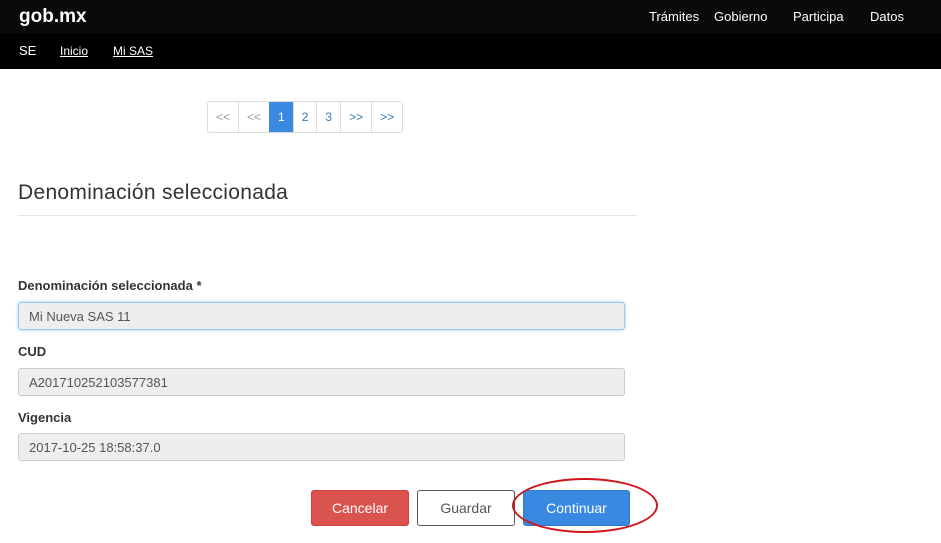  What do you see at coordinates (470, 16) in the screenshot?
I see `top-navbar: gob.mx Trámites Gobierno Participa Datos` at bounding box center [470, 16].